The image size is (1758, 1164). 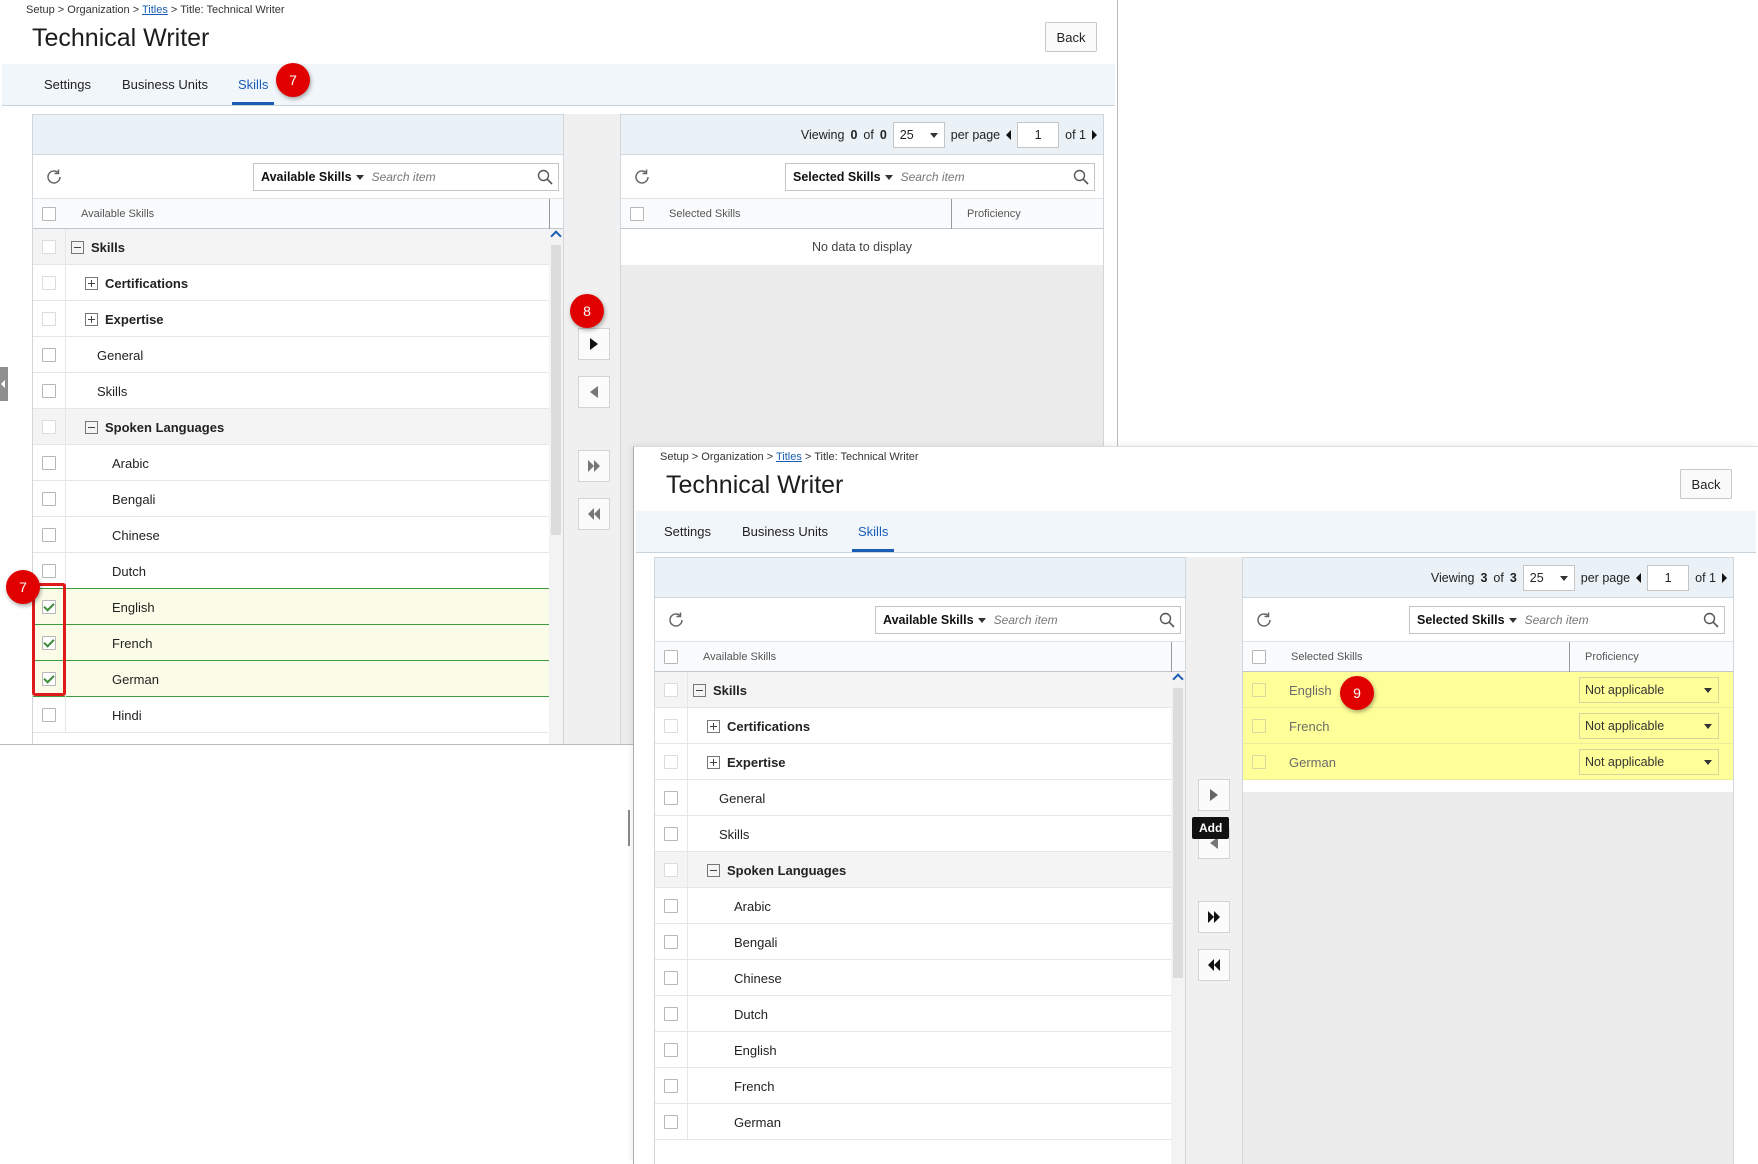 I want to click on tab-business-units: Business Units, so click(x=785, y=531).